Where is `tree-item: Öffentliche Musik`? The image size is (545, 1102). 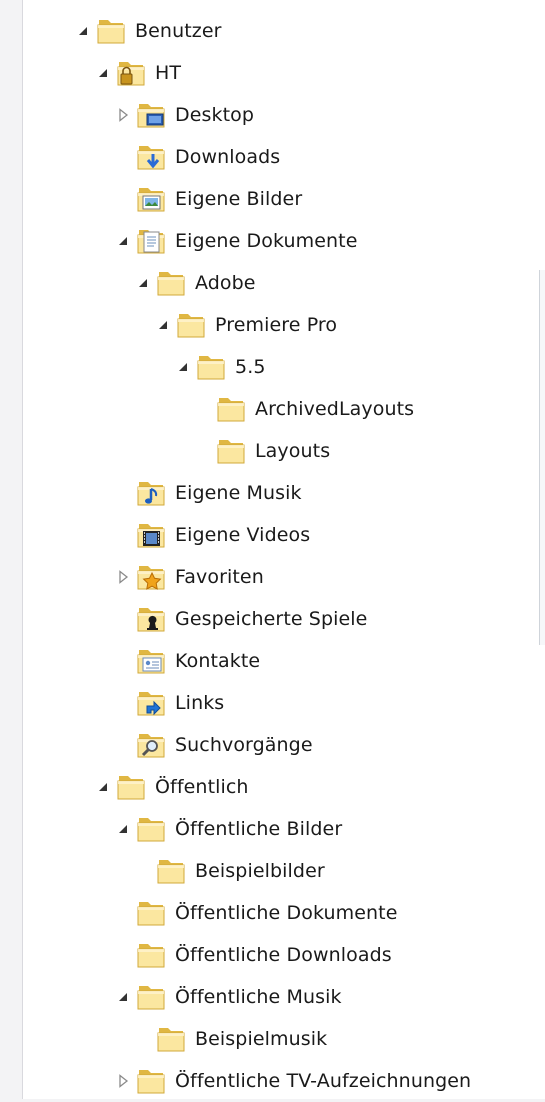
tree-item: Öffentliche Musik is located at coordinates (227, 997).